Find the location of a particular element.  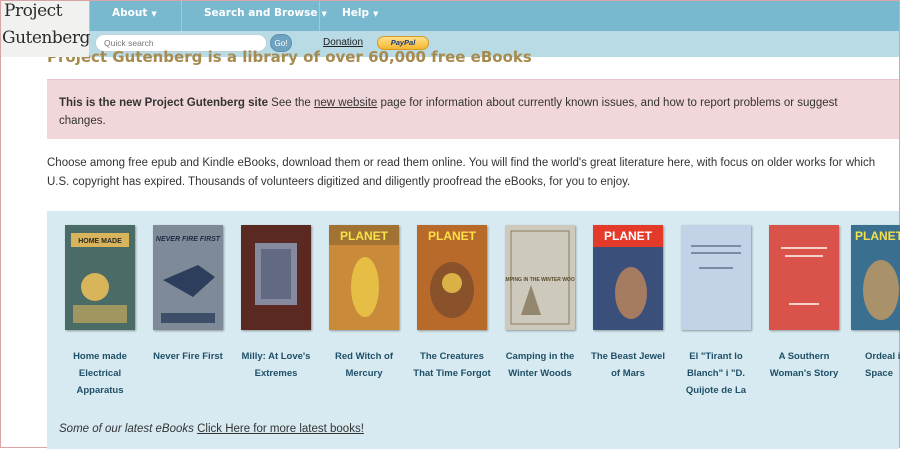

notice-text-pre: See the is located at coordinates (291, 103).